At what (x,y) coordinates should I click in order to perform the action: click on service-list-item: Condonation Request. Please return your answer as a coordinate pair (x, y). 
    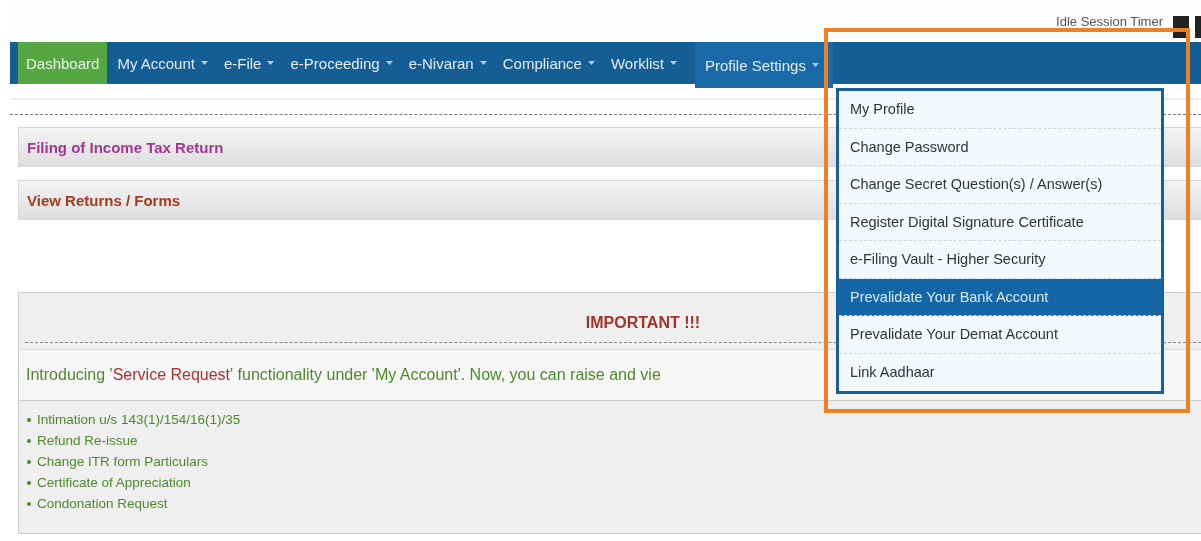
    Looking at the image, I should click on (102, 503).